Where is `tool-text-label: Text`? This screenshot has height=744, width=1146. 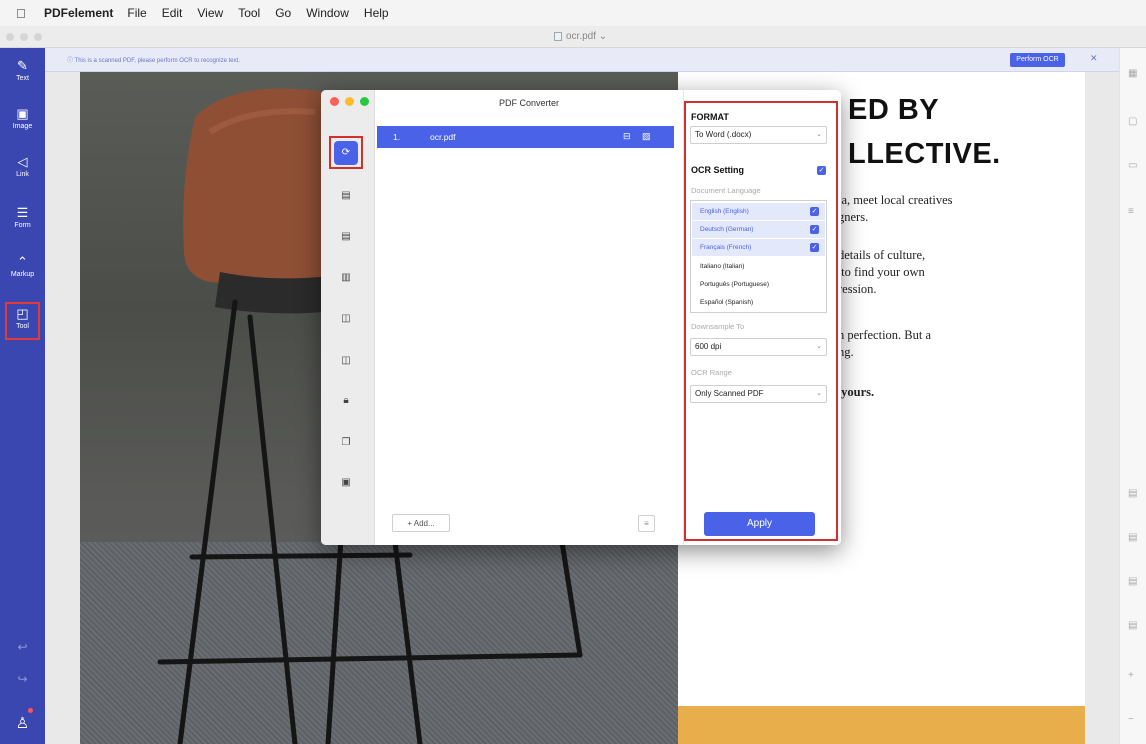 tool-text-label: Text is located at coordinates (22, 78).